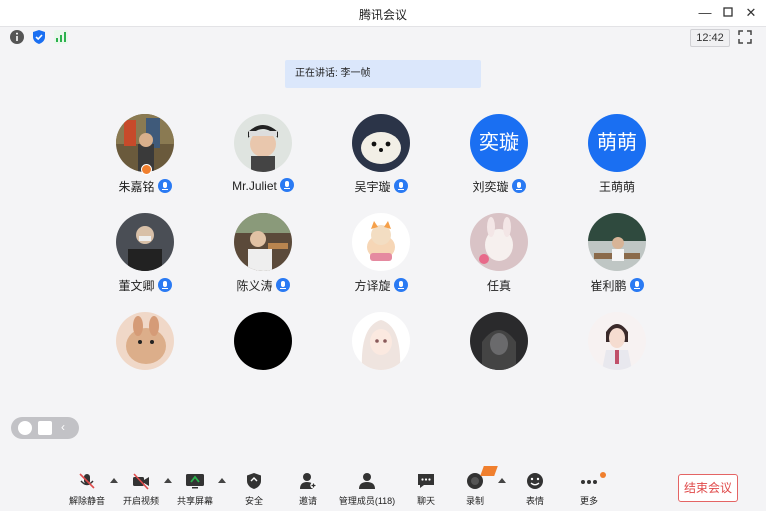 The image size is (766, 511). Describe the element at coordinates (195, 481) in the screenshot. I see `share-screen-icon` at that location.